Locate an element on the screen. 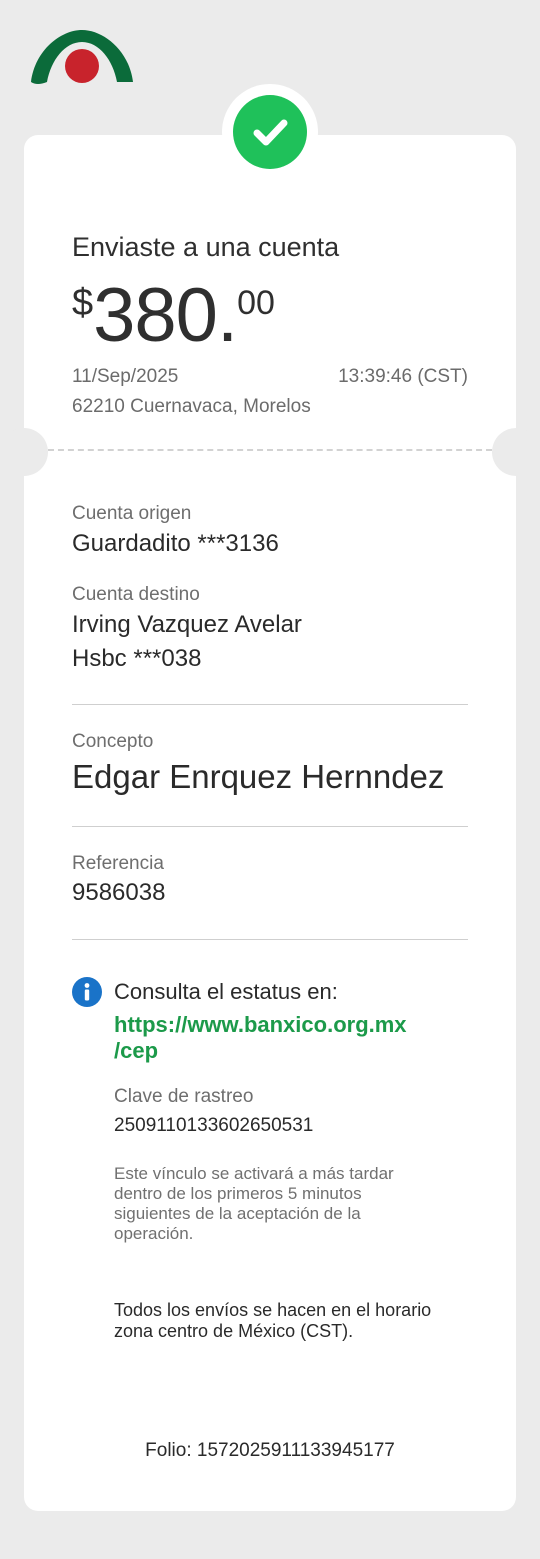 The width and height of the screenshot is (540, 1559). bank-logo is located at coordinates (82, 56).